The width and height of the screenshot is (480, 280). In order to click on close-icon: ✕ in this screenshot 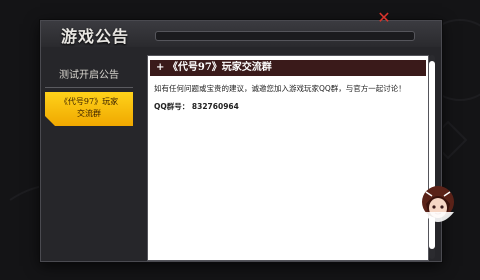, I will do `click(384, 17)`.